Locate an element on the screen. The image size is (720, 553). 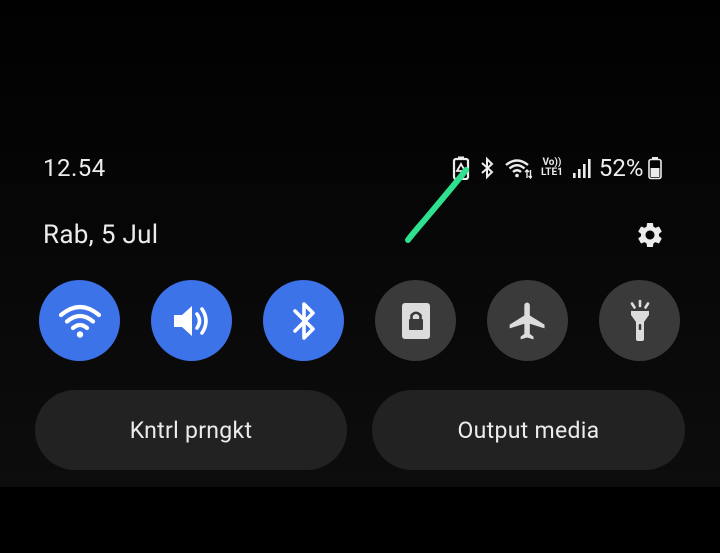
gear-icon is located at coordinates (650, 235).